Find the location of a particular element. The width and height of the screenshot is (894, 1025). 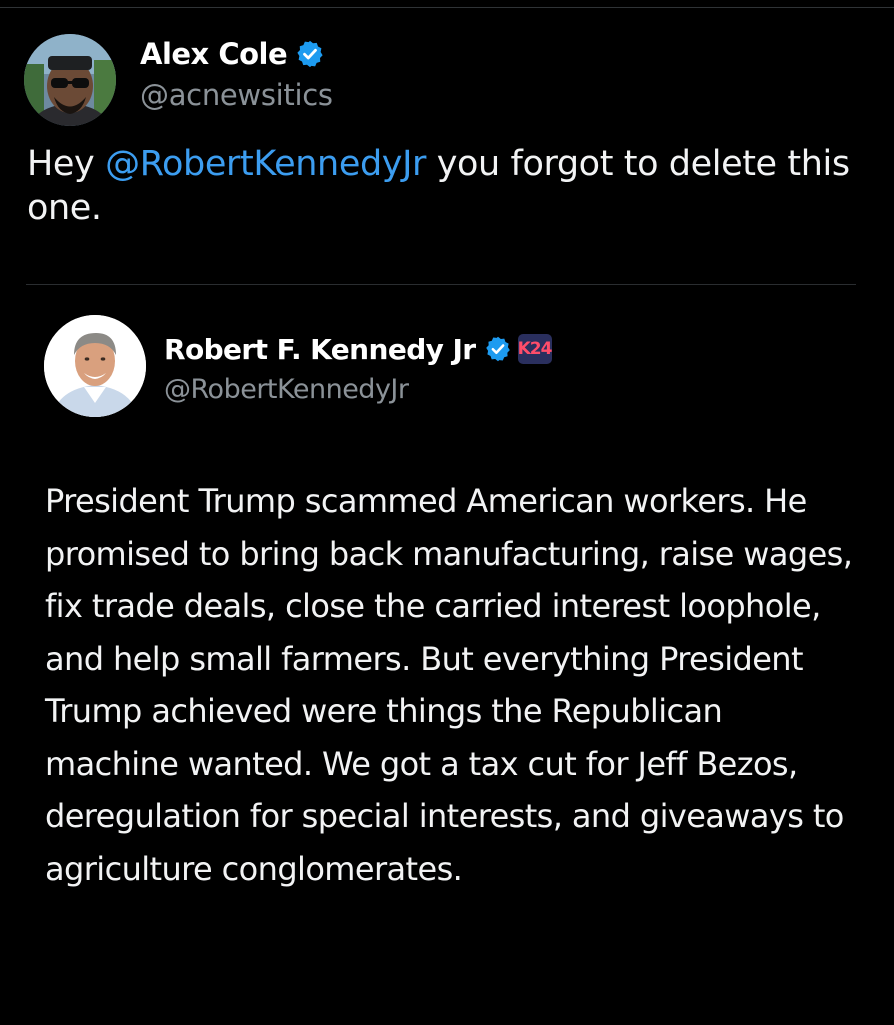

avatar-photo-man-smiling-icon is located at coordinates (95, 366).